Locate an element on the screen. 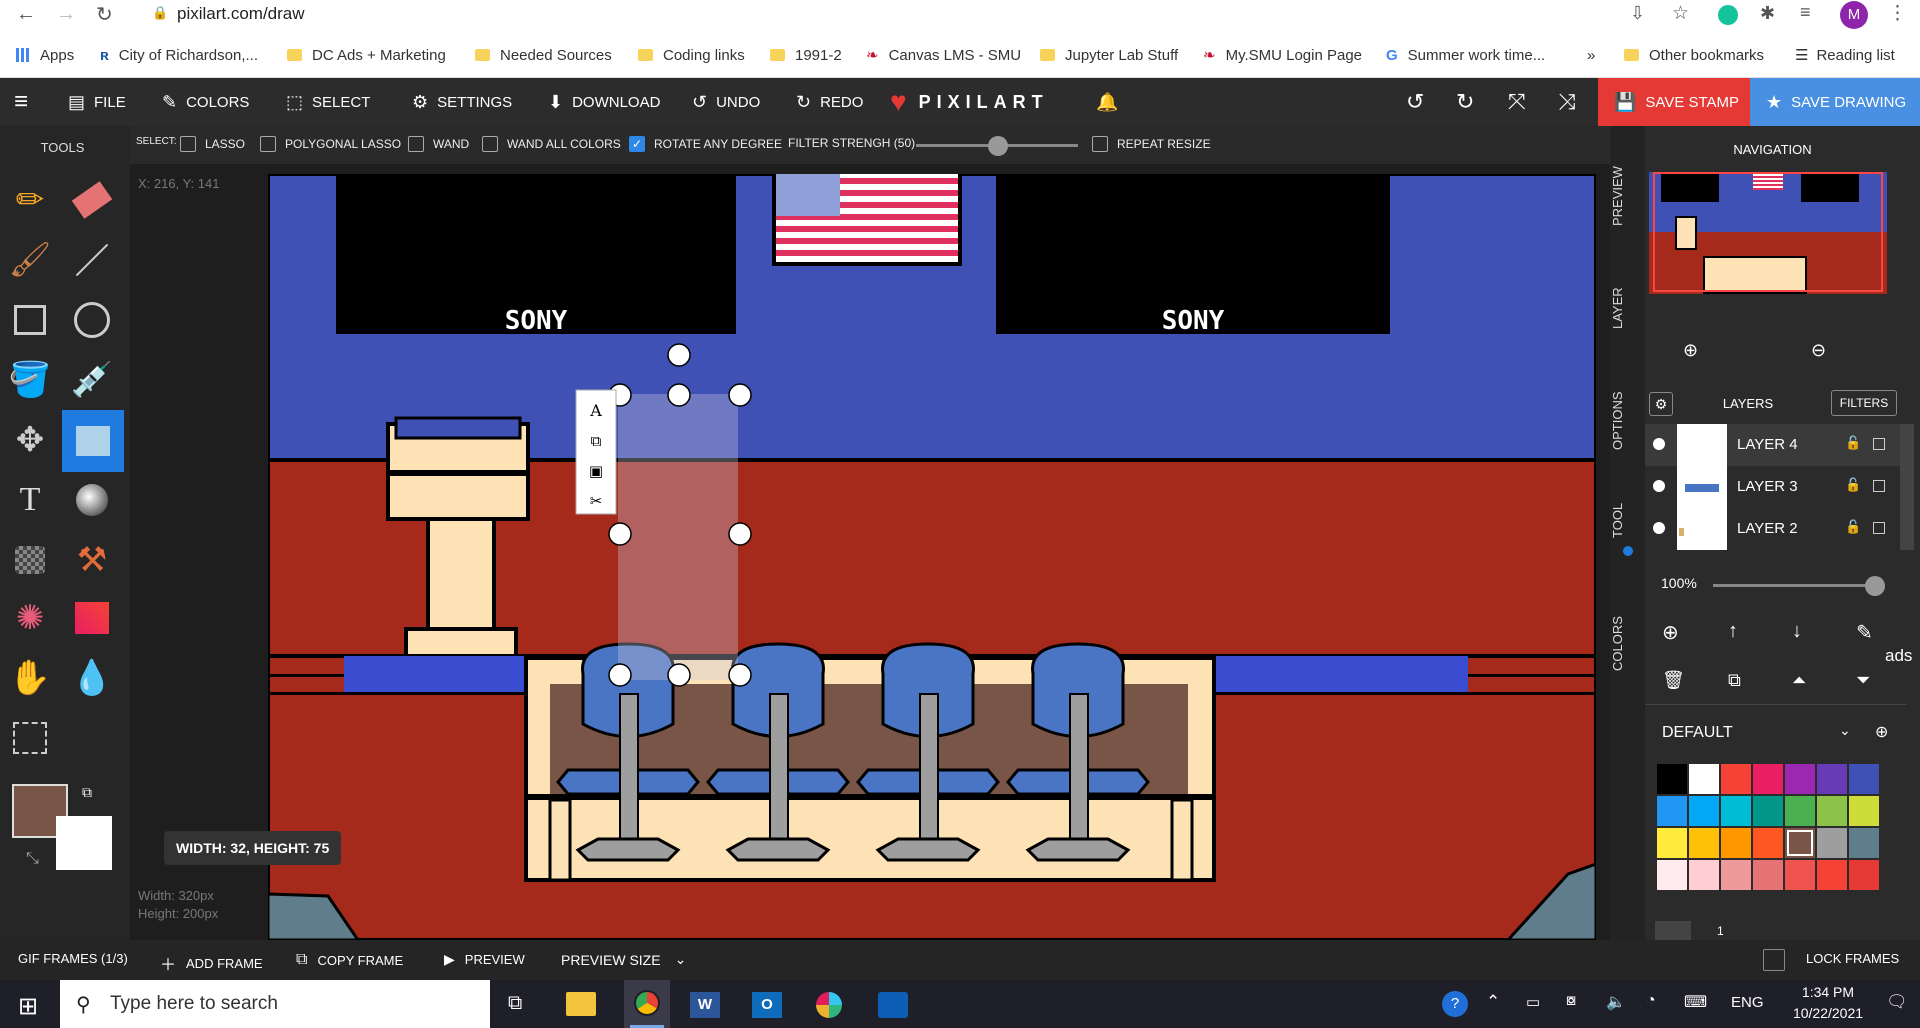 This screenshot has width=1920, height=1028. pencil-icon: ✏ is located at coordinates (30, 200).